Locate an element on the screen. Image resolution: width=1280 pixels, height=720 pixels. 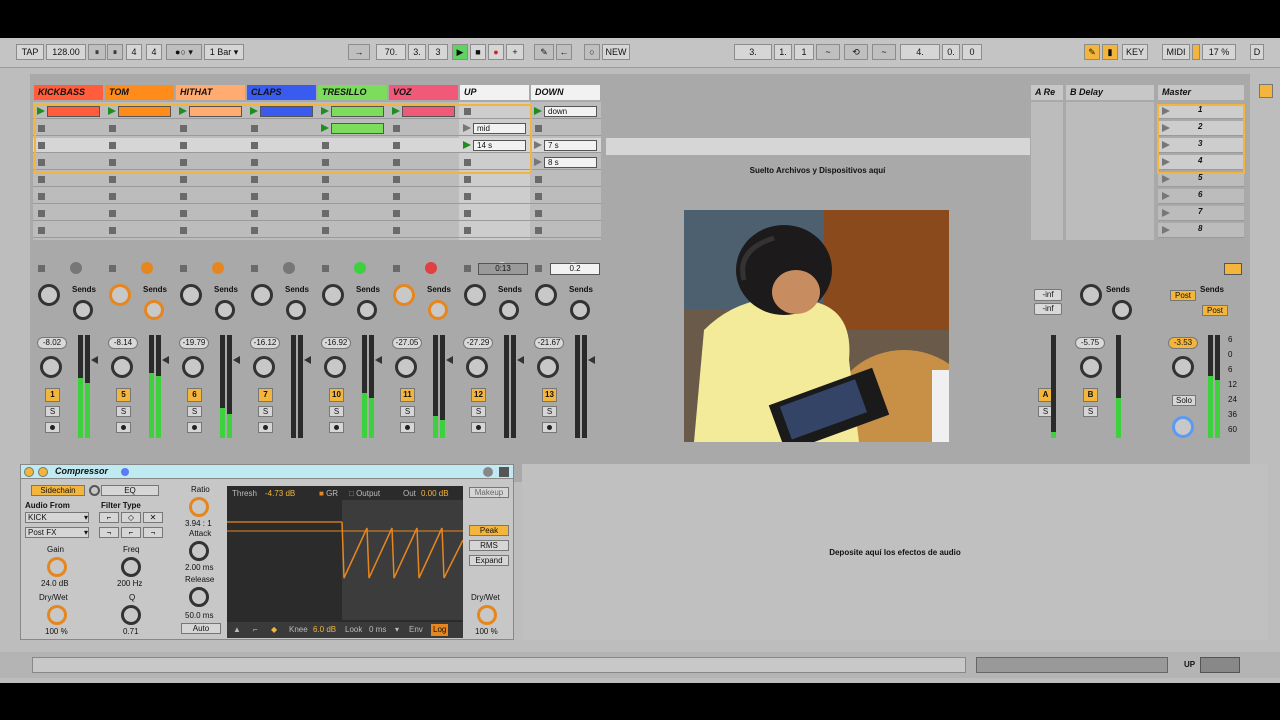
output-toggle: □ Output is located at coordinates (364, 493).